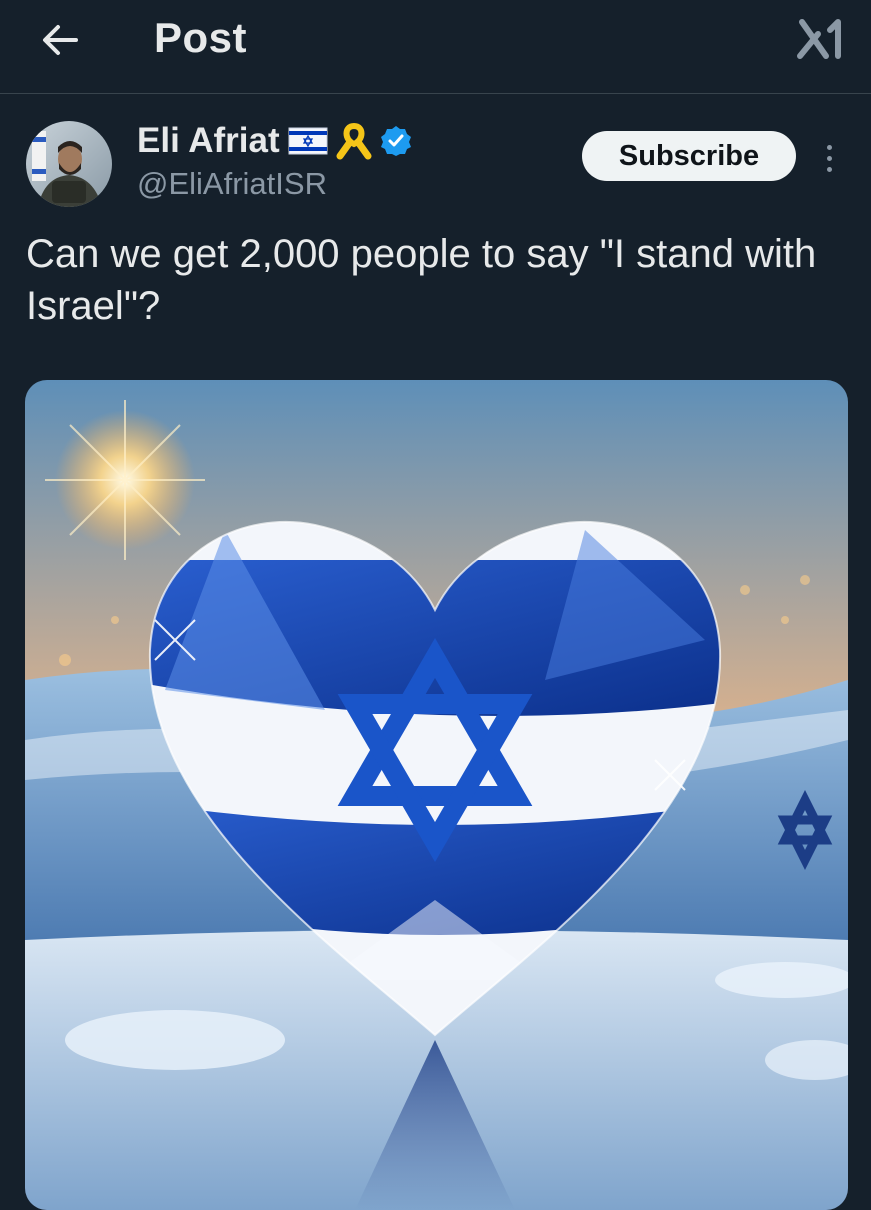 The image size is (871, 1210). I want to click on x-logo-icon, so click(819, 39).